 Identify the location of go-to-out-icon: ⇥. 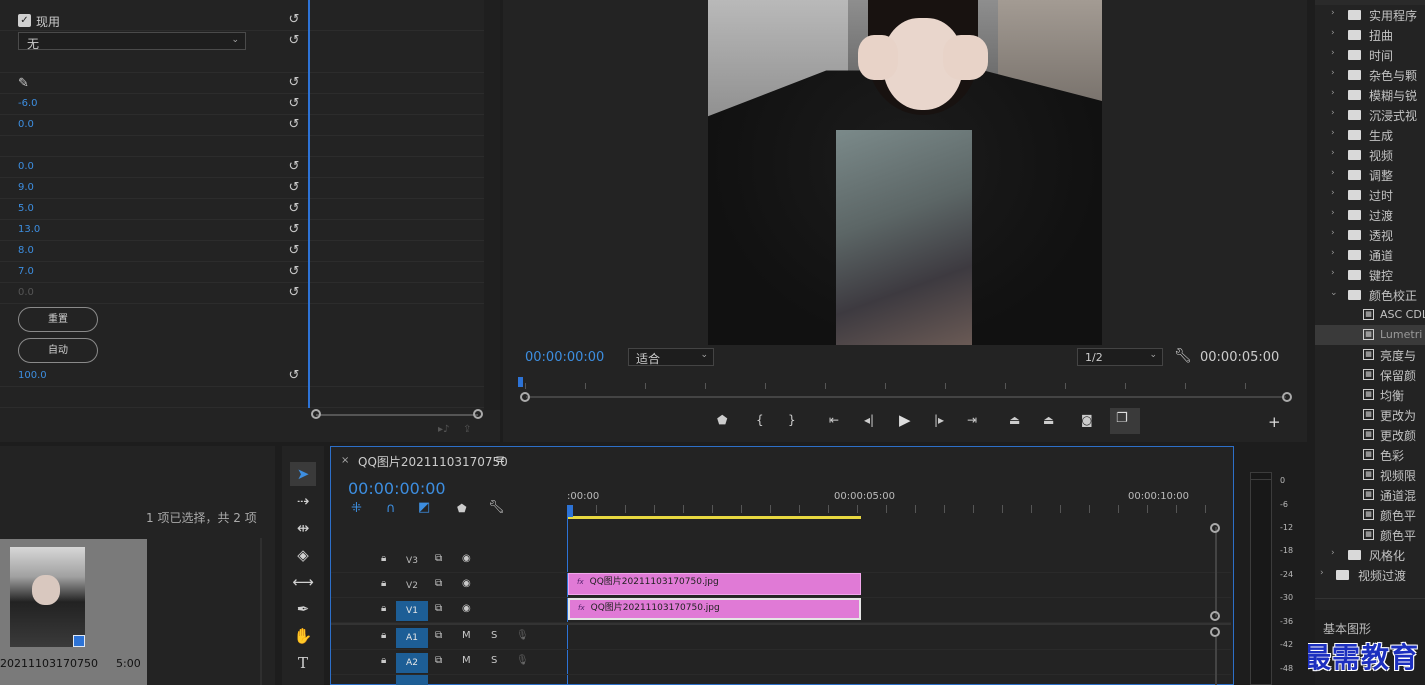
(972, 420).